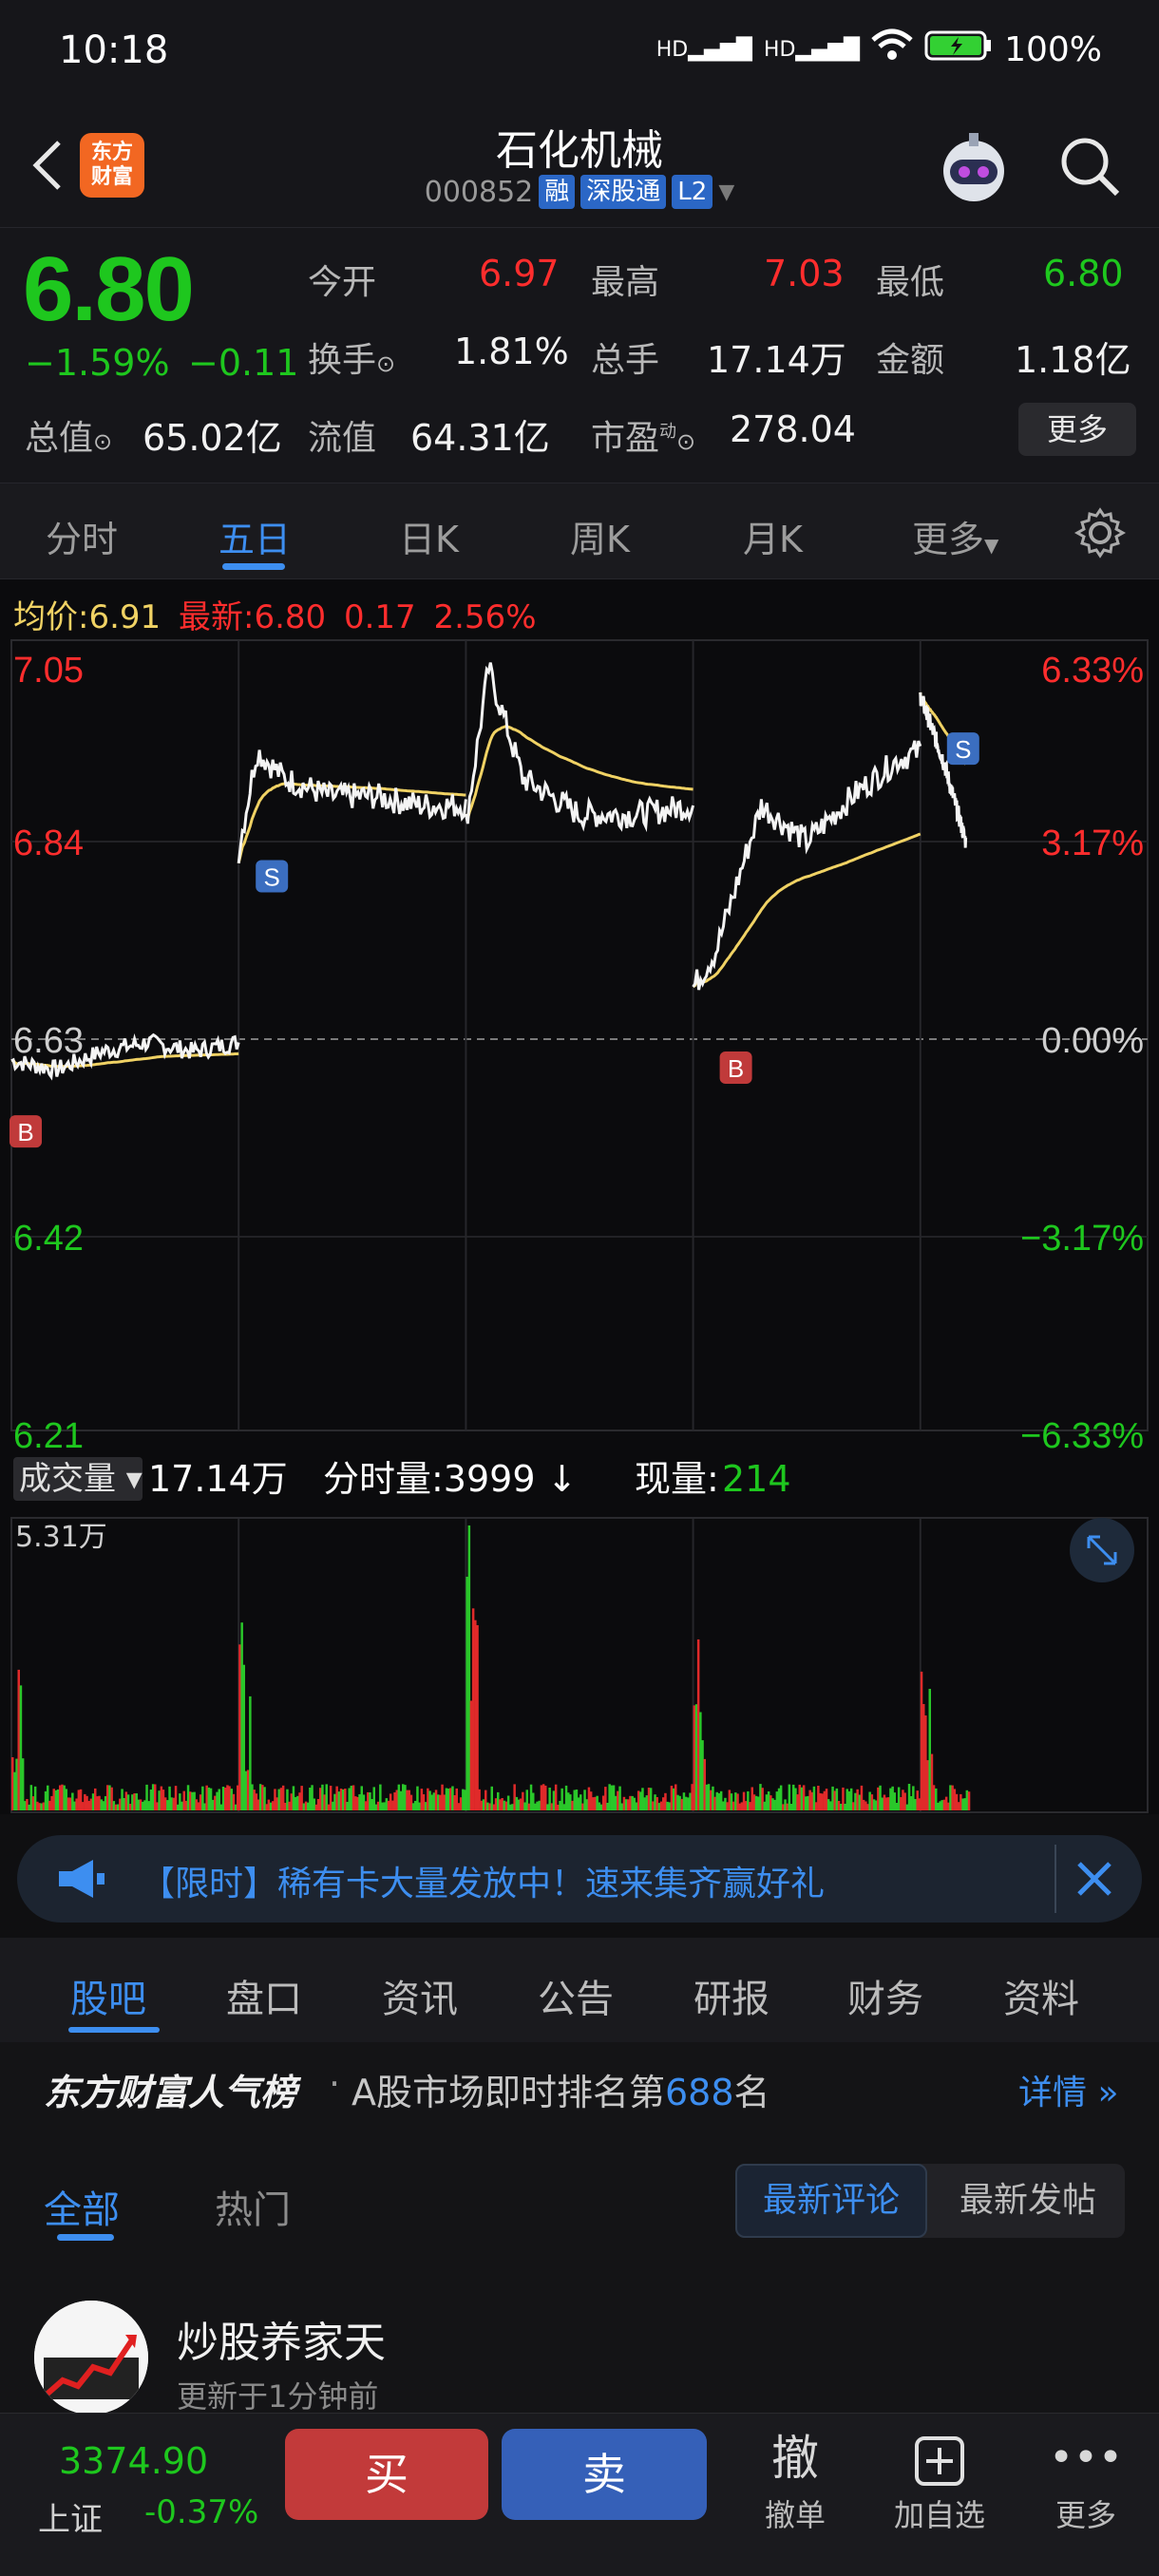 This screenshot has width=1159, height=2576. Describe the element at coordinates (579, 2089) in the screenshot. I see `popularity-rank-row: 东方财富人气榜 · A股市场即时排名第688名 详情 »` at that location.